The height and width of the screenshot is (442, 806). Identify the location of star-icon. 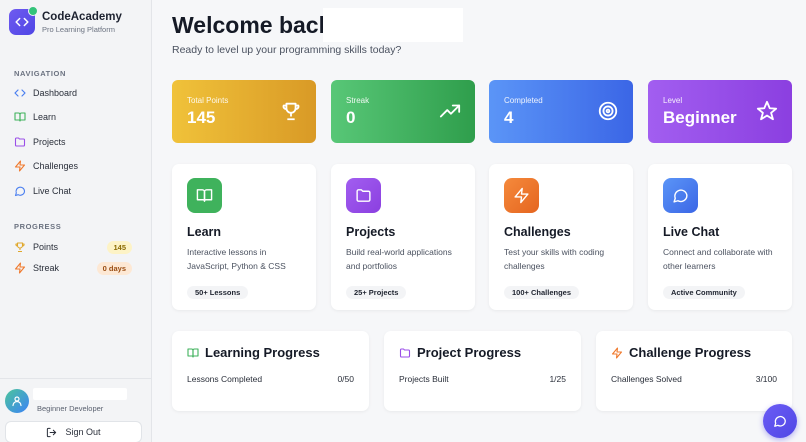
(767, 110).